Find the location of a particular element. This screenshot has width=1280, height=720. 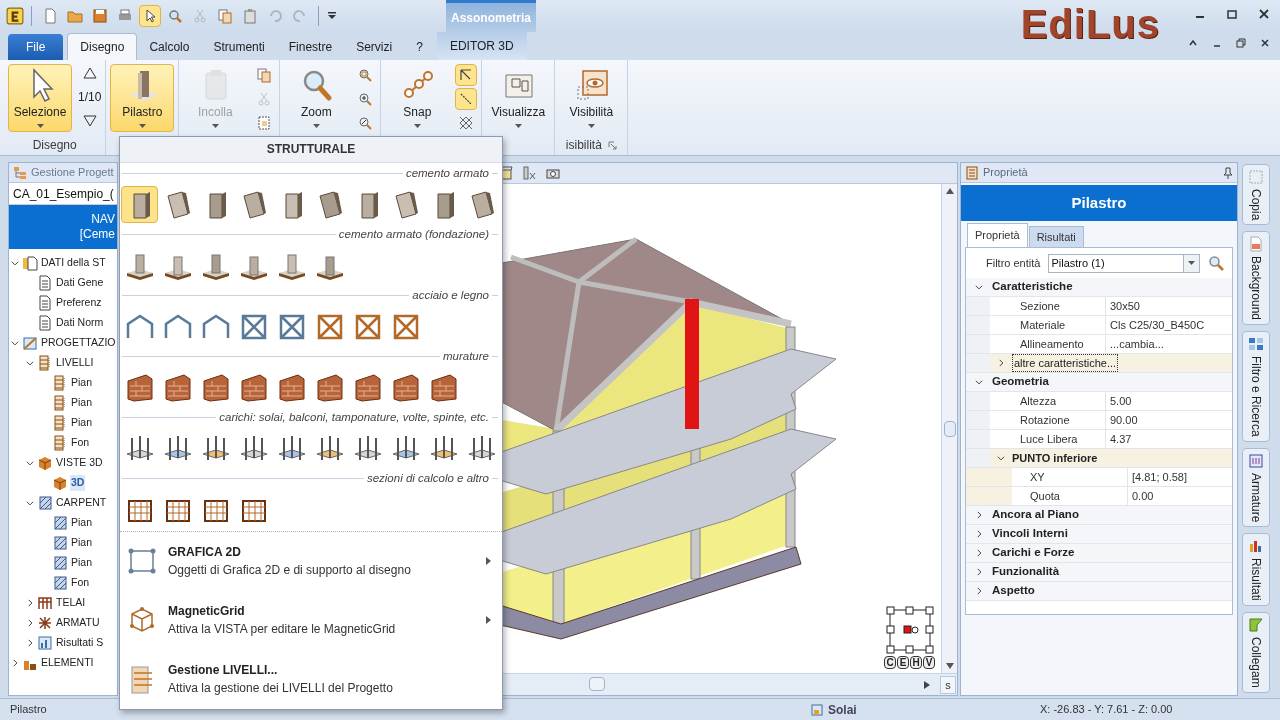

vertical-scrollbar is located at coordinates (949, 428).